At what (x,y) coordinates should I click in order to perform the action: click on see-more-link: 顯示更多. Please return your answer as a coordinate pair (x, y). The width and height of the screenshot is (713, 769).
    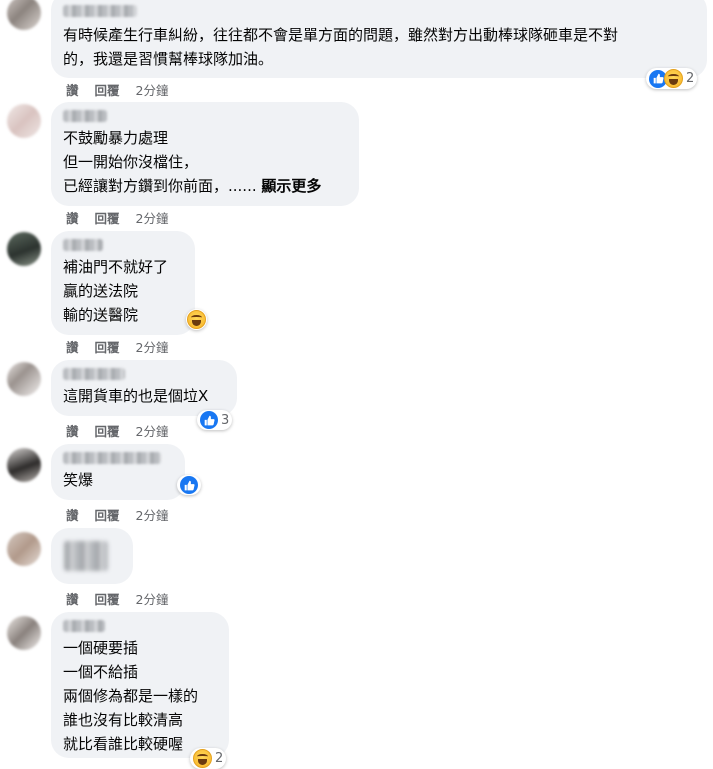
    Looking at the image, I should click on (291, 186).